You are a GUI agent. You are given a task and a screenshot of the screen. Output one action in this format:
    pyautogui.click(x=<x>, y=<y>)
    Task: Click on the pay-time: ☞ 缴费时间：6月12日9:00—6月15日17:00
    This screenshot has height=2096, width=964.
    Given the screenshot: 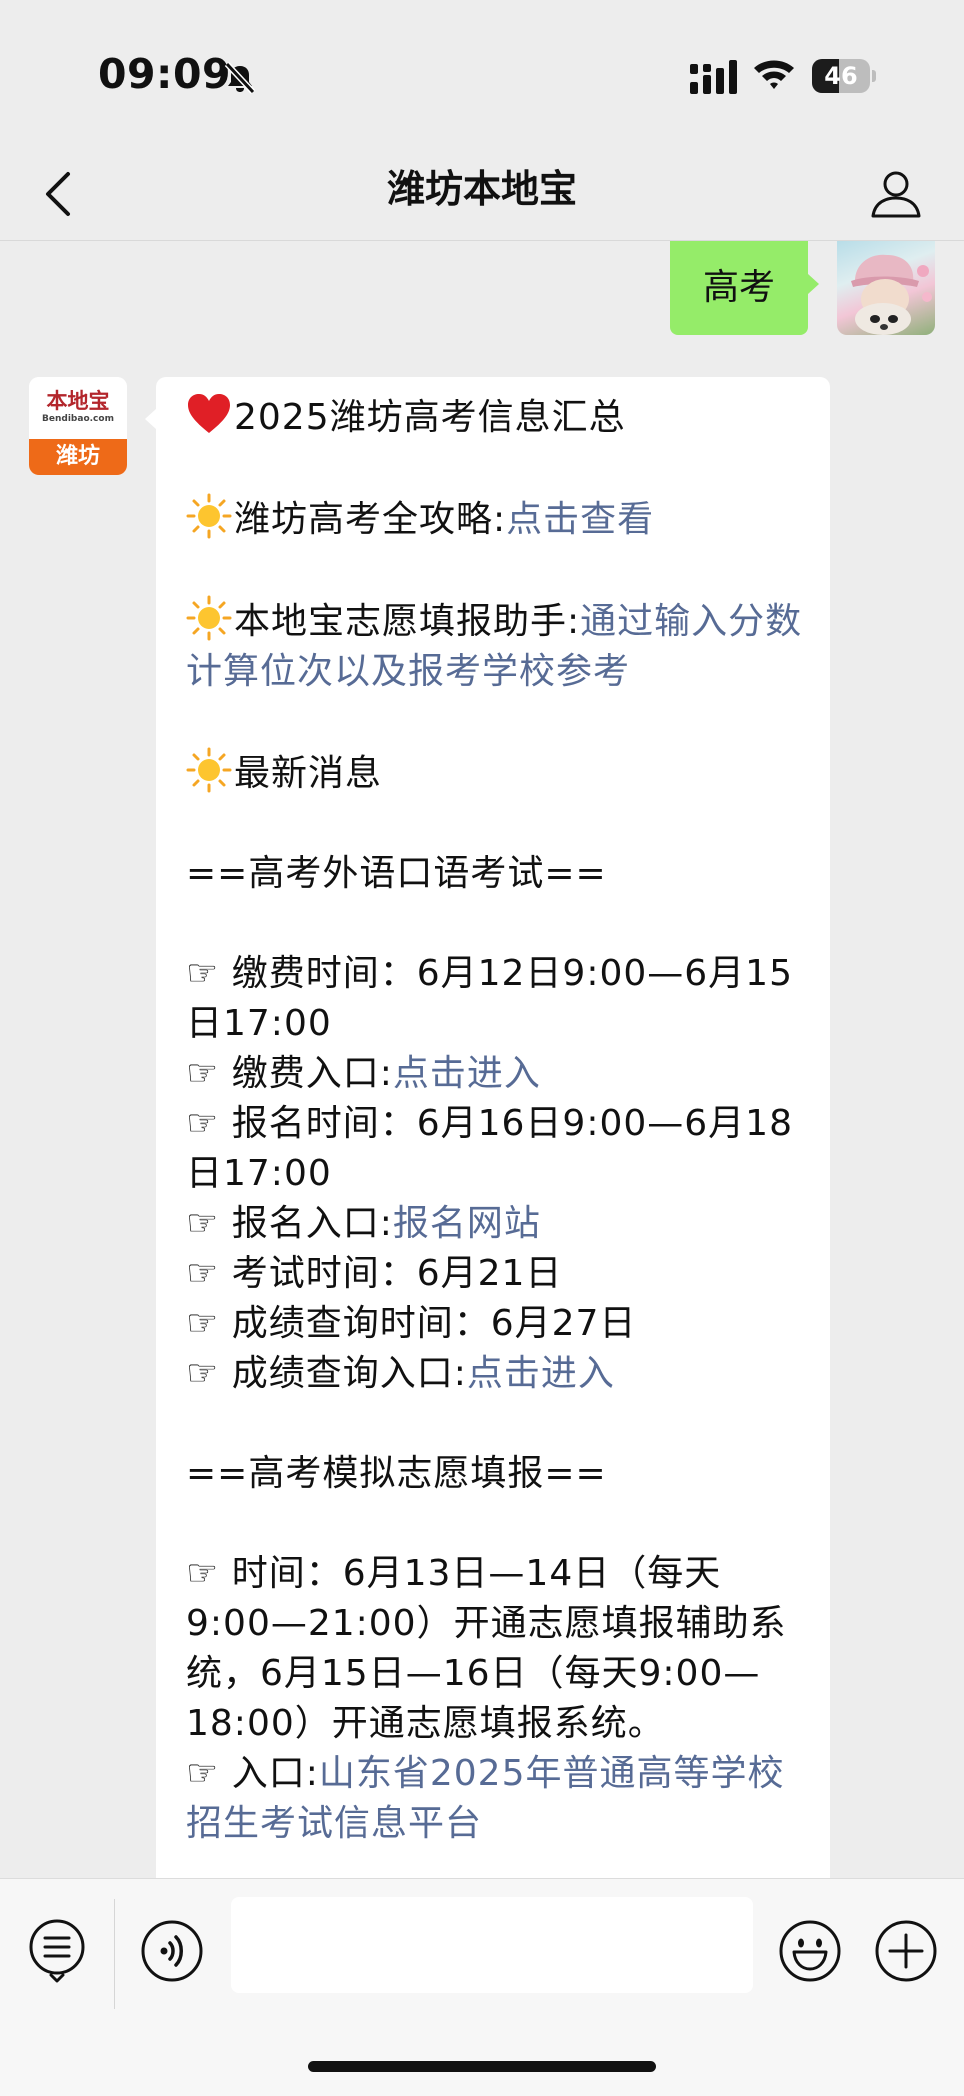 What is the action you would take?
    pyautogui.click(x=489, y=998)
    